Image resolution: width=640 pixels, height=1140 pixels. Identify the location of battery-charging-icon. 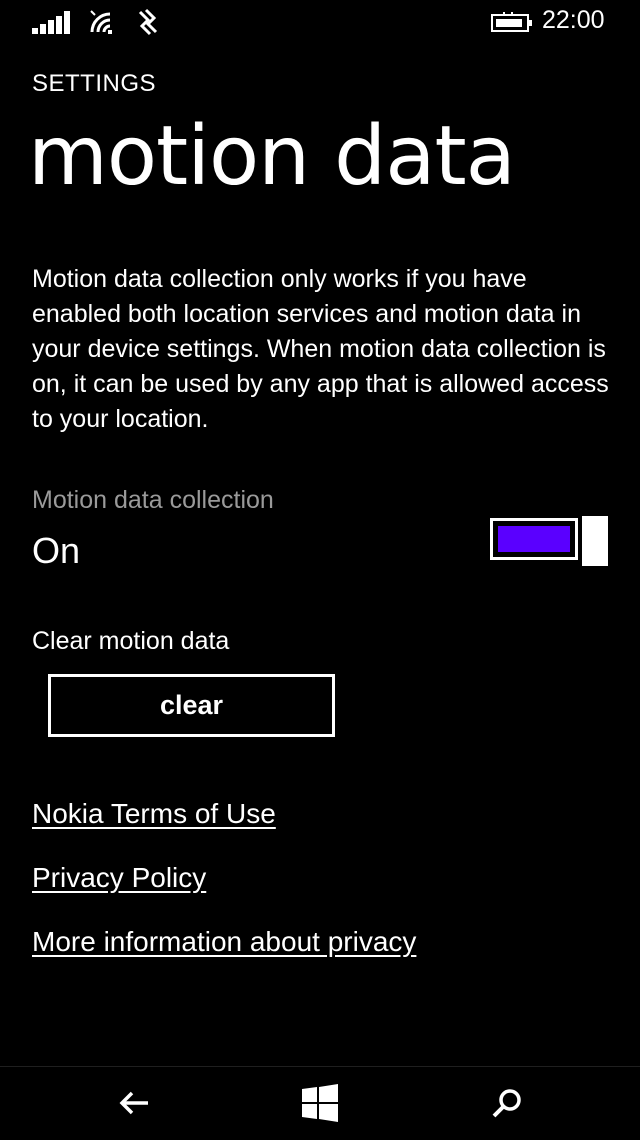
(511, 22).